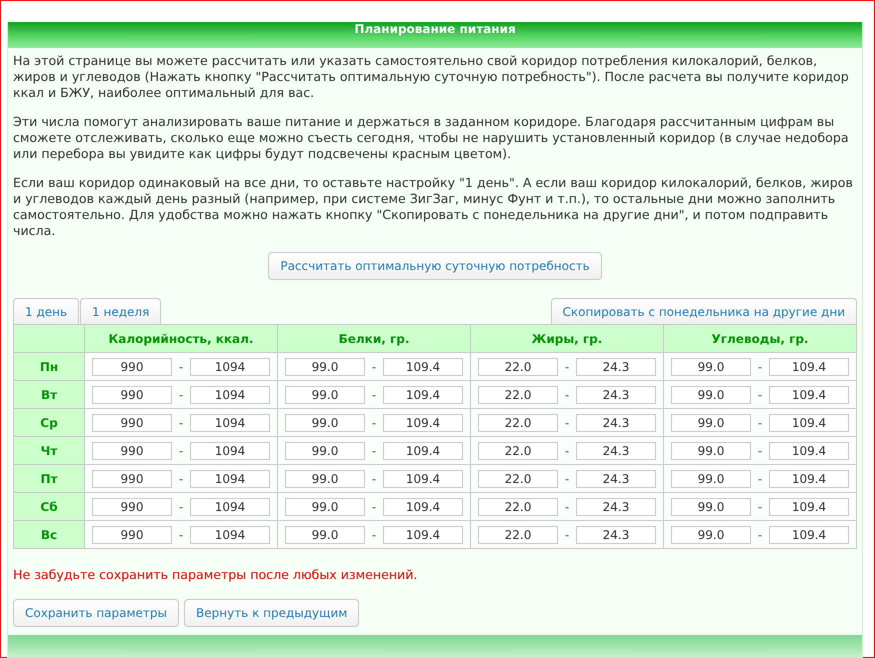 Image resolution: width=875 pixels, height=658 pixels. What do you see at coordinates (49, 451) in the screenshot?
I see `day-label: Чт` at bounding box center [49, 451].